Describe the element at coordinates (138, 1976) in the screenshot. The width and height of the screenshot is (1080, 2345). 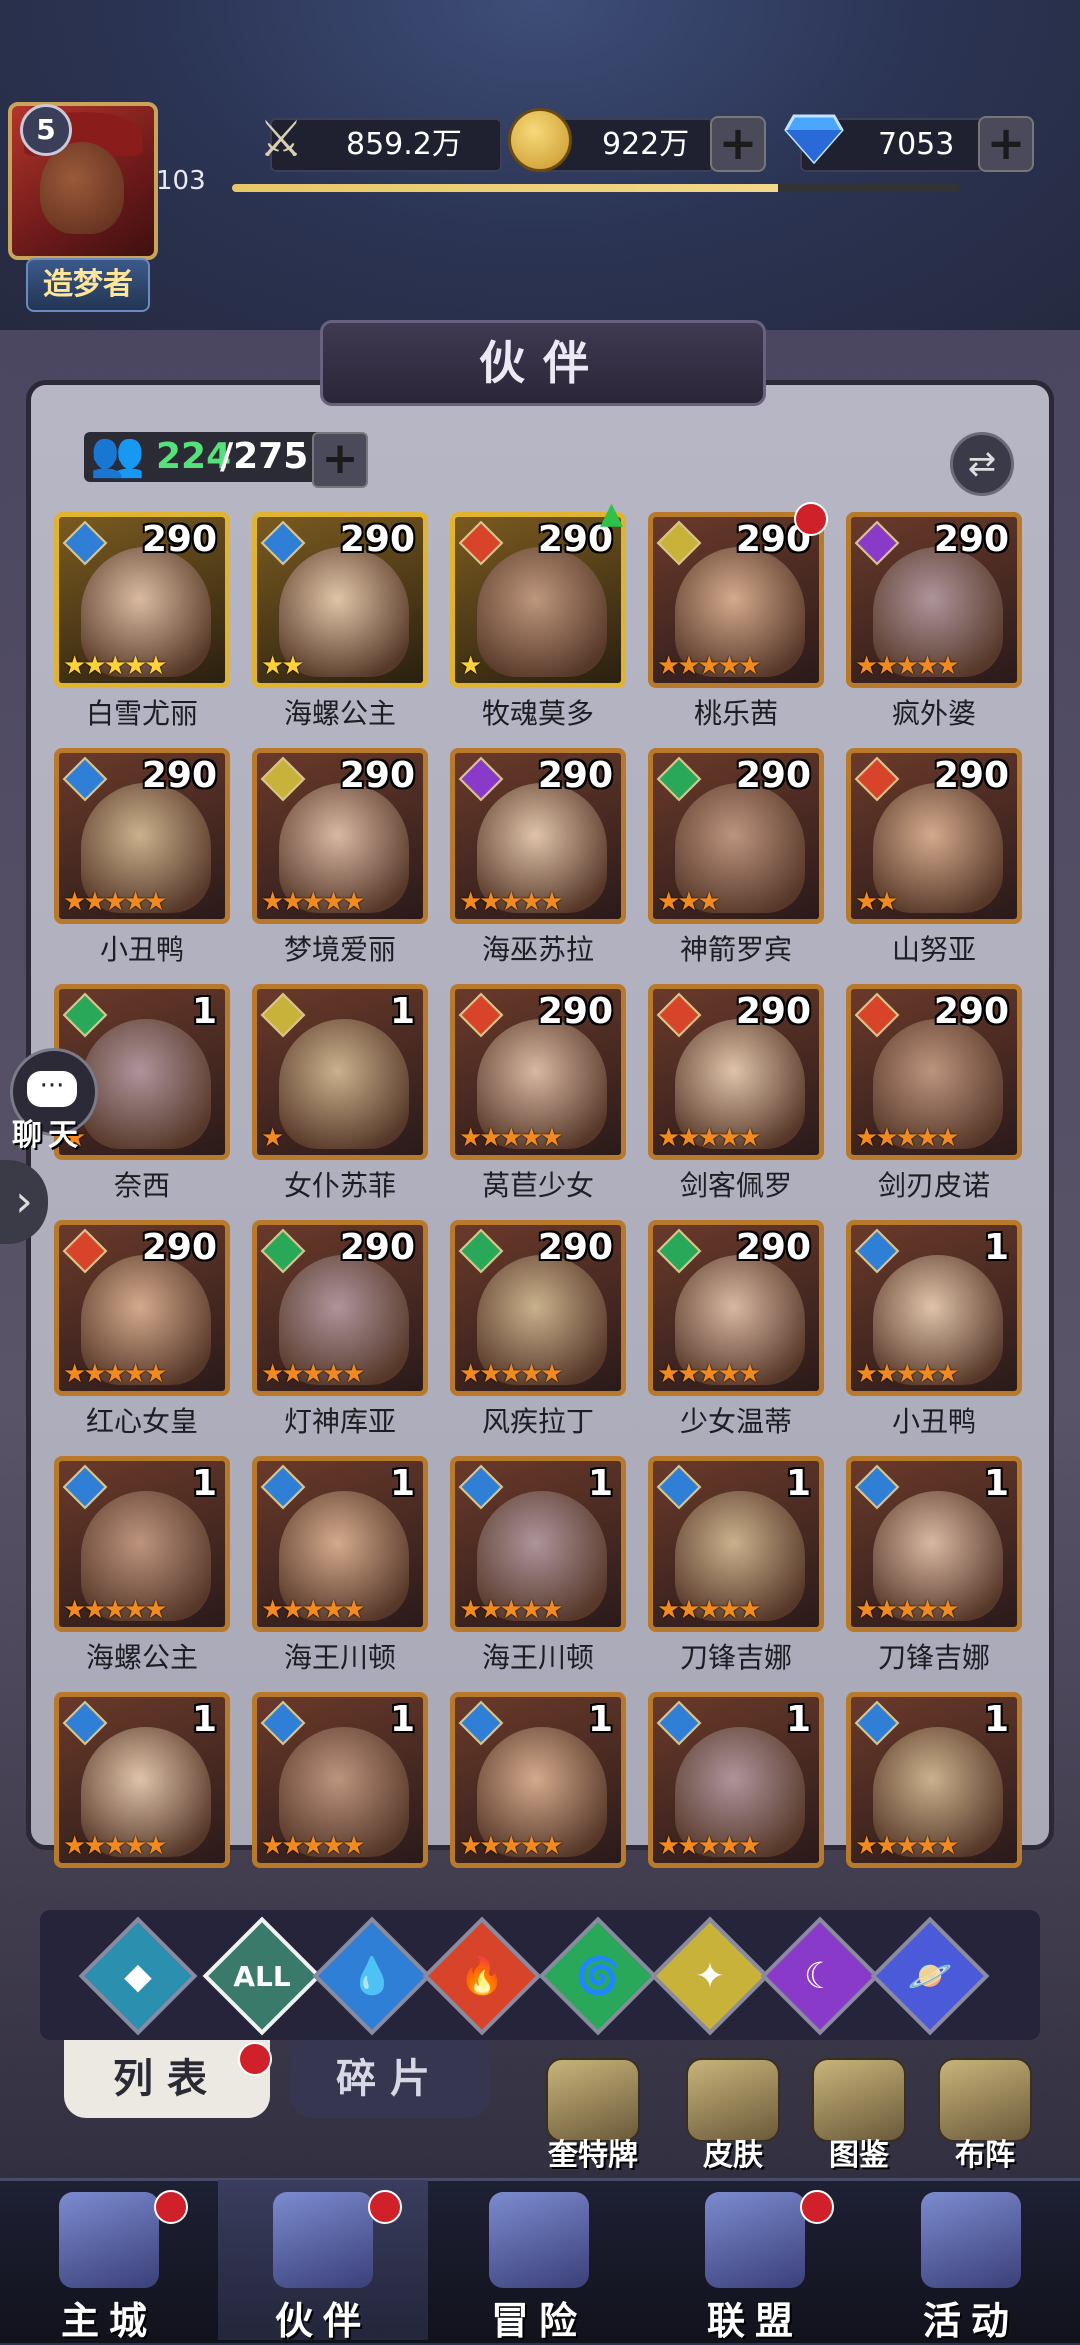
I see `filter-rank-icon: ◆` at that location.